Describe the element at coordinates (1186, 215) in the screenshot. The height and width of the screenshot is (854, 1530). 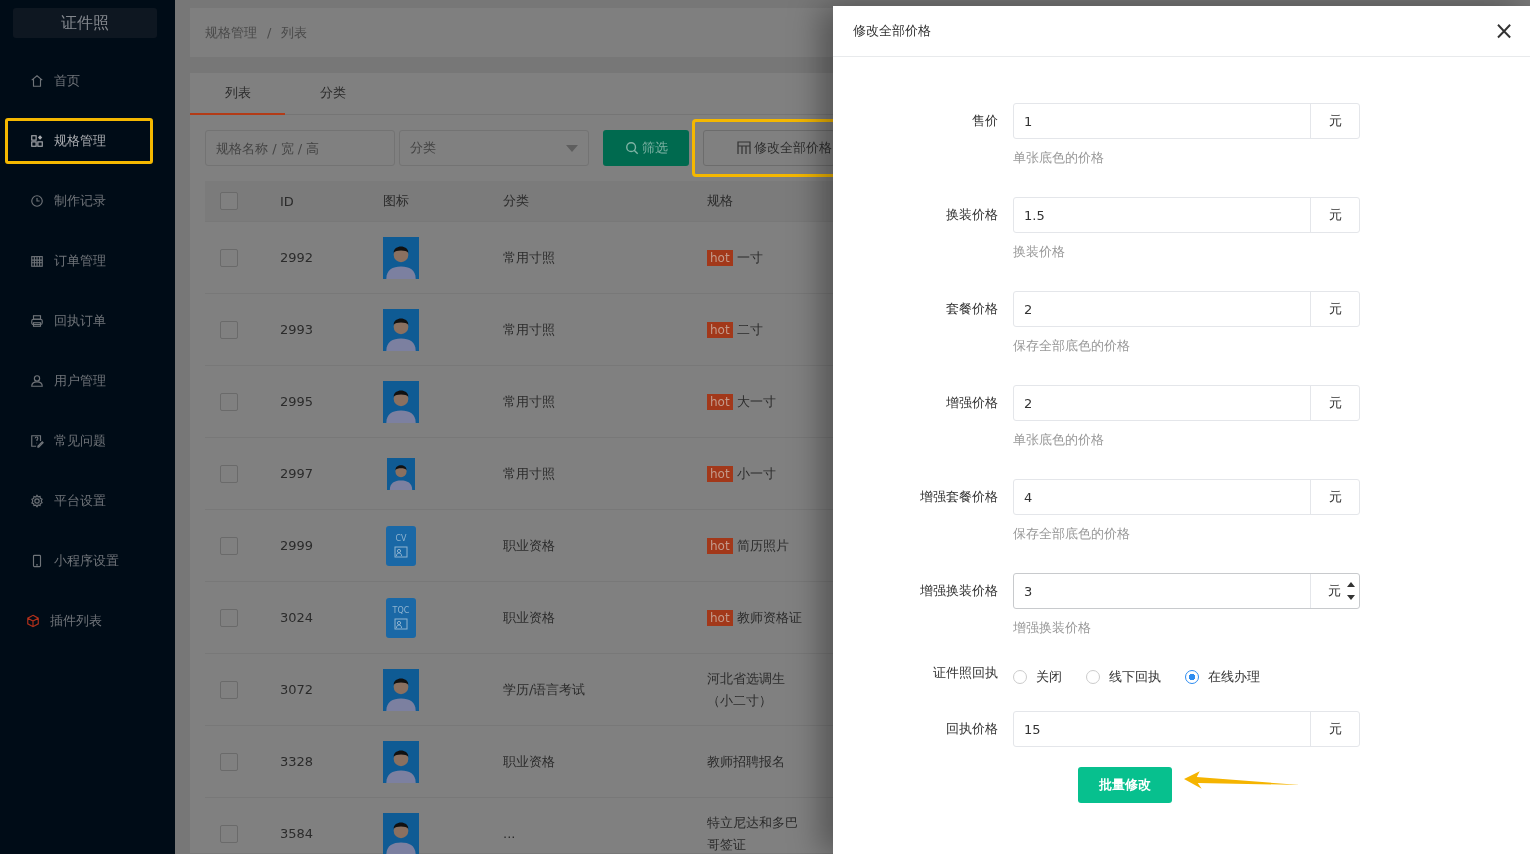
I see `number-input-field: 1.5 元` at that location.